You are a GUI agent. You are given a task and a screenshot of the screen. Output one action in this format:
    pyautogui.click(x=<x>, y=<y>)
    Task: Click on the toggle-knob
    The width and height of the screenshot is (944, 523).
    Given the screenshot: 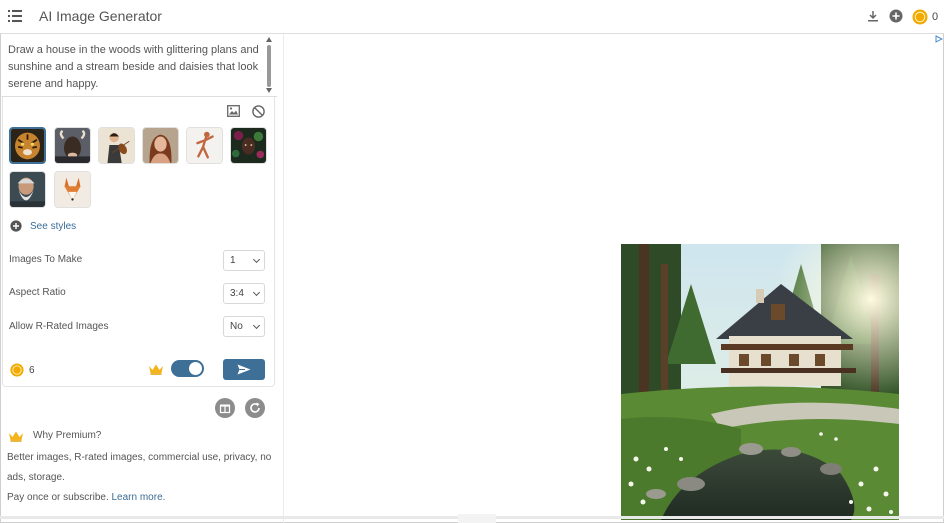 What is the action you would take?
    pyautogui.click(x=195, y=368)
    